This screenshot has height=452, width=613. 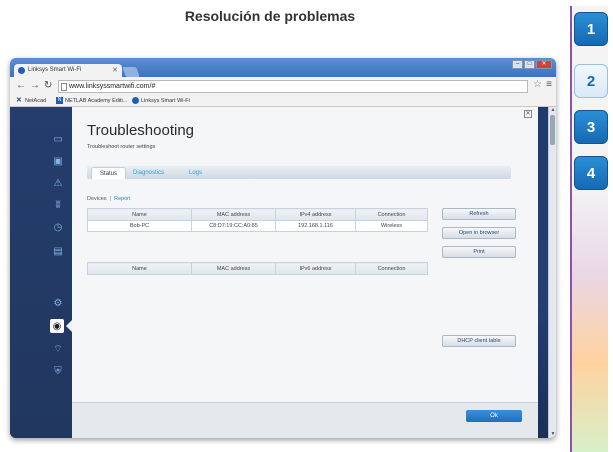 What do you see at coordinates (591, 127) in the screenshot?
I see `step-3-button: 3` at bounding box center [591, 127].